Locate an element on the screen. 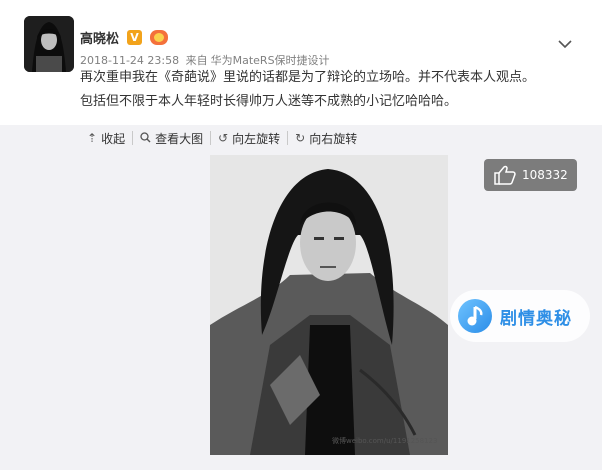 This screenshot has width=602, height=470. avatar is located at coordinates (49, 44).